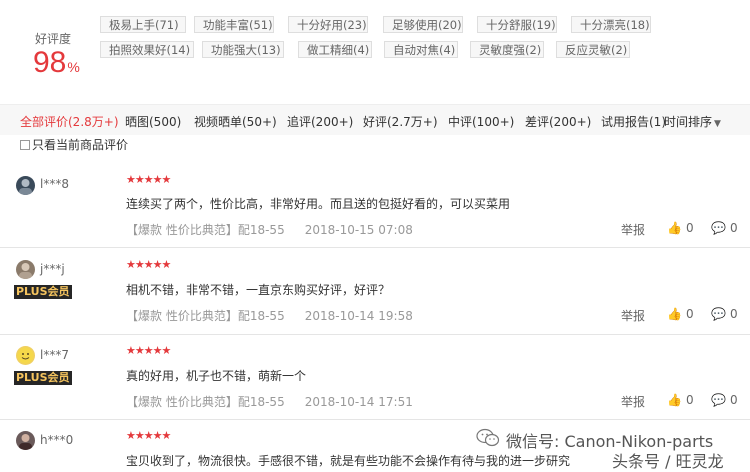 The width and height of the screenshot is (750, 472). I want to click on tab-followup: 追评(200+), so click(320, 121).